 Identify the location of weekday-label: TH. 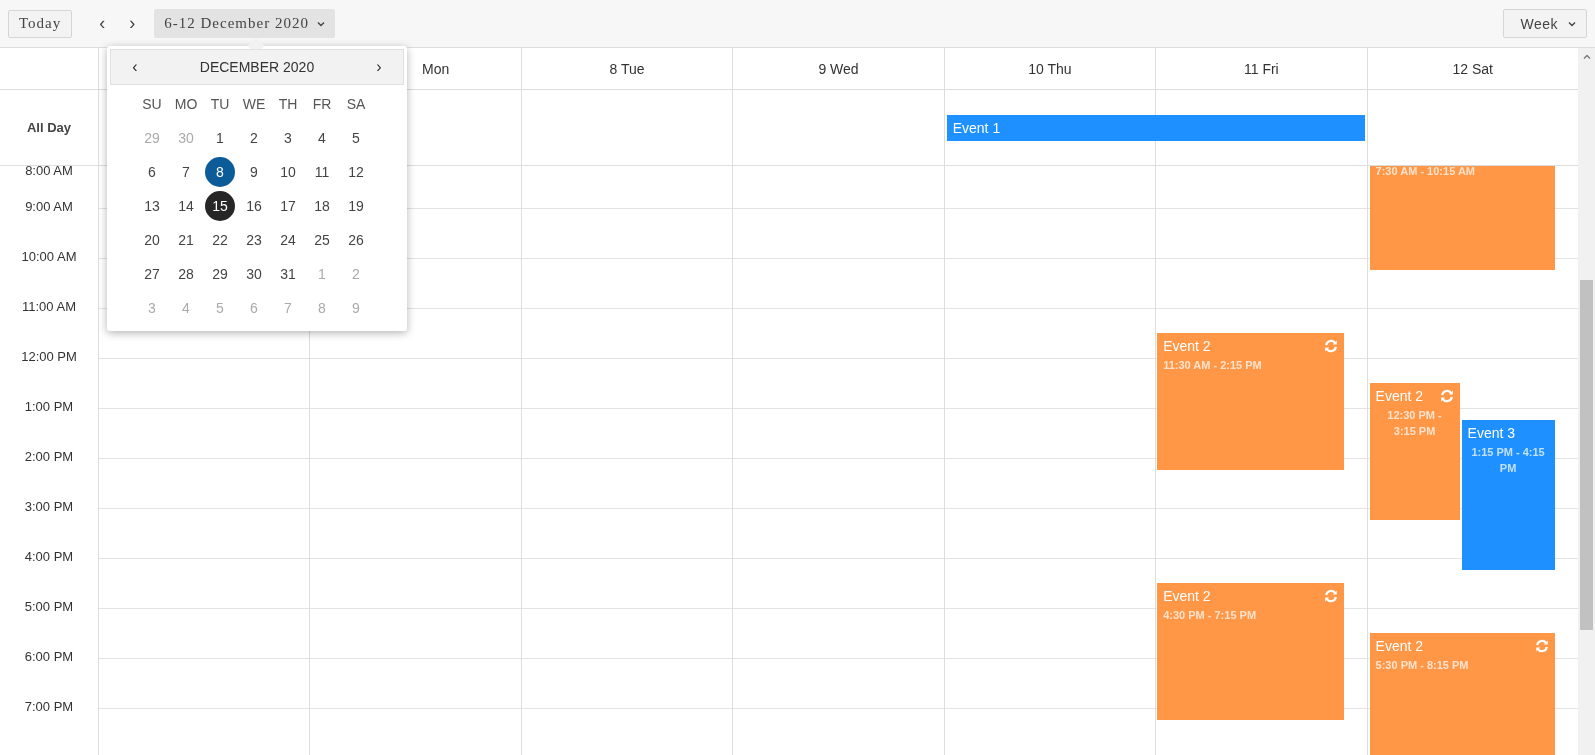
(288, 104).